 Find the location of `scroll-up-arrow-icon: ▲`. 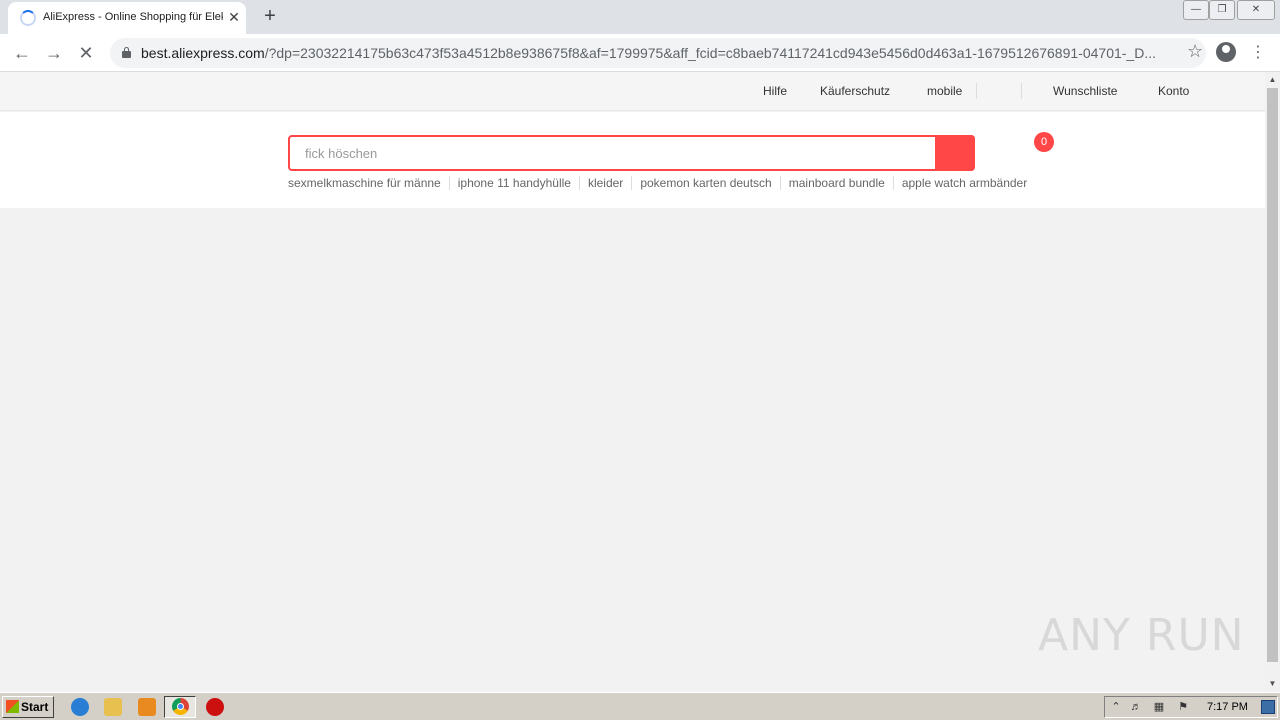

scroll-up-arrow-icon: ▲ is located at coordinates (1272, 79).